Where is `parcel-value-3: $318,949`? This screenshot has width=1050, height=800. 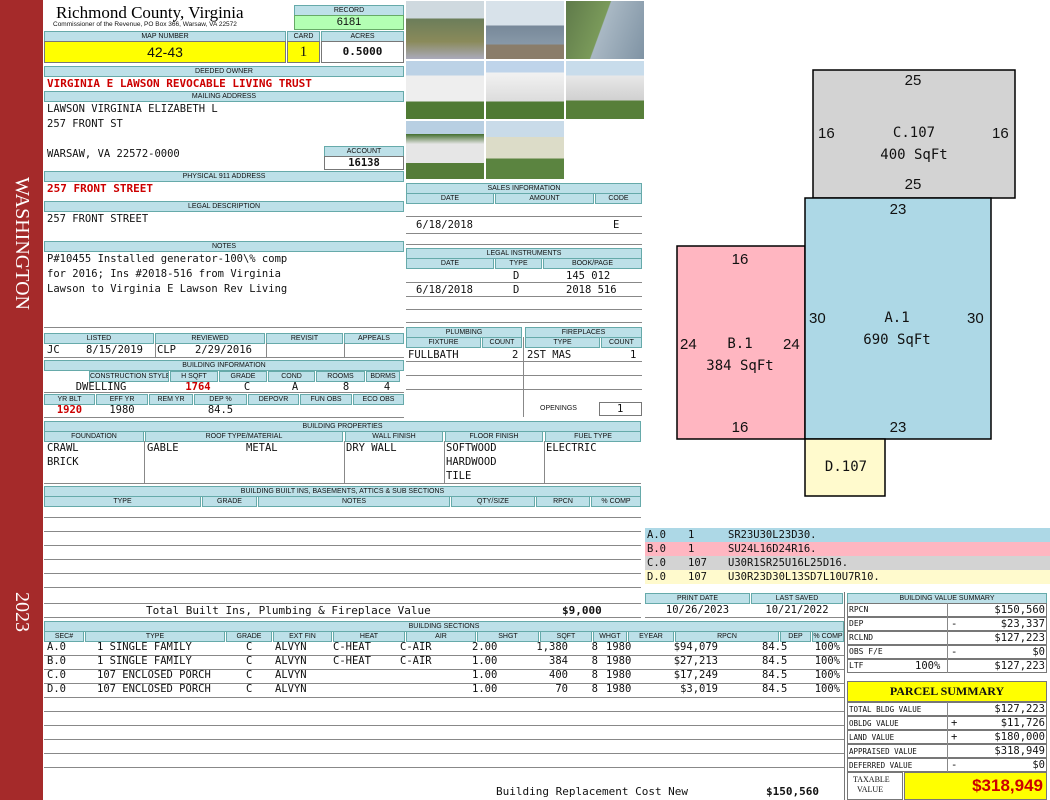 parcel-value-3: $318,949 is located at coordinates (1019, 751).